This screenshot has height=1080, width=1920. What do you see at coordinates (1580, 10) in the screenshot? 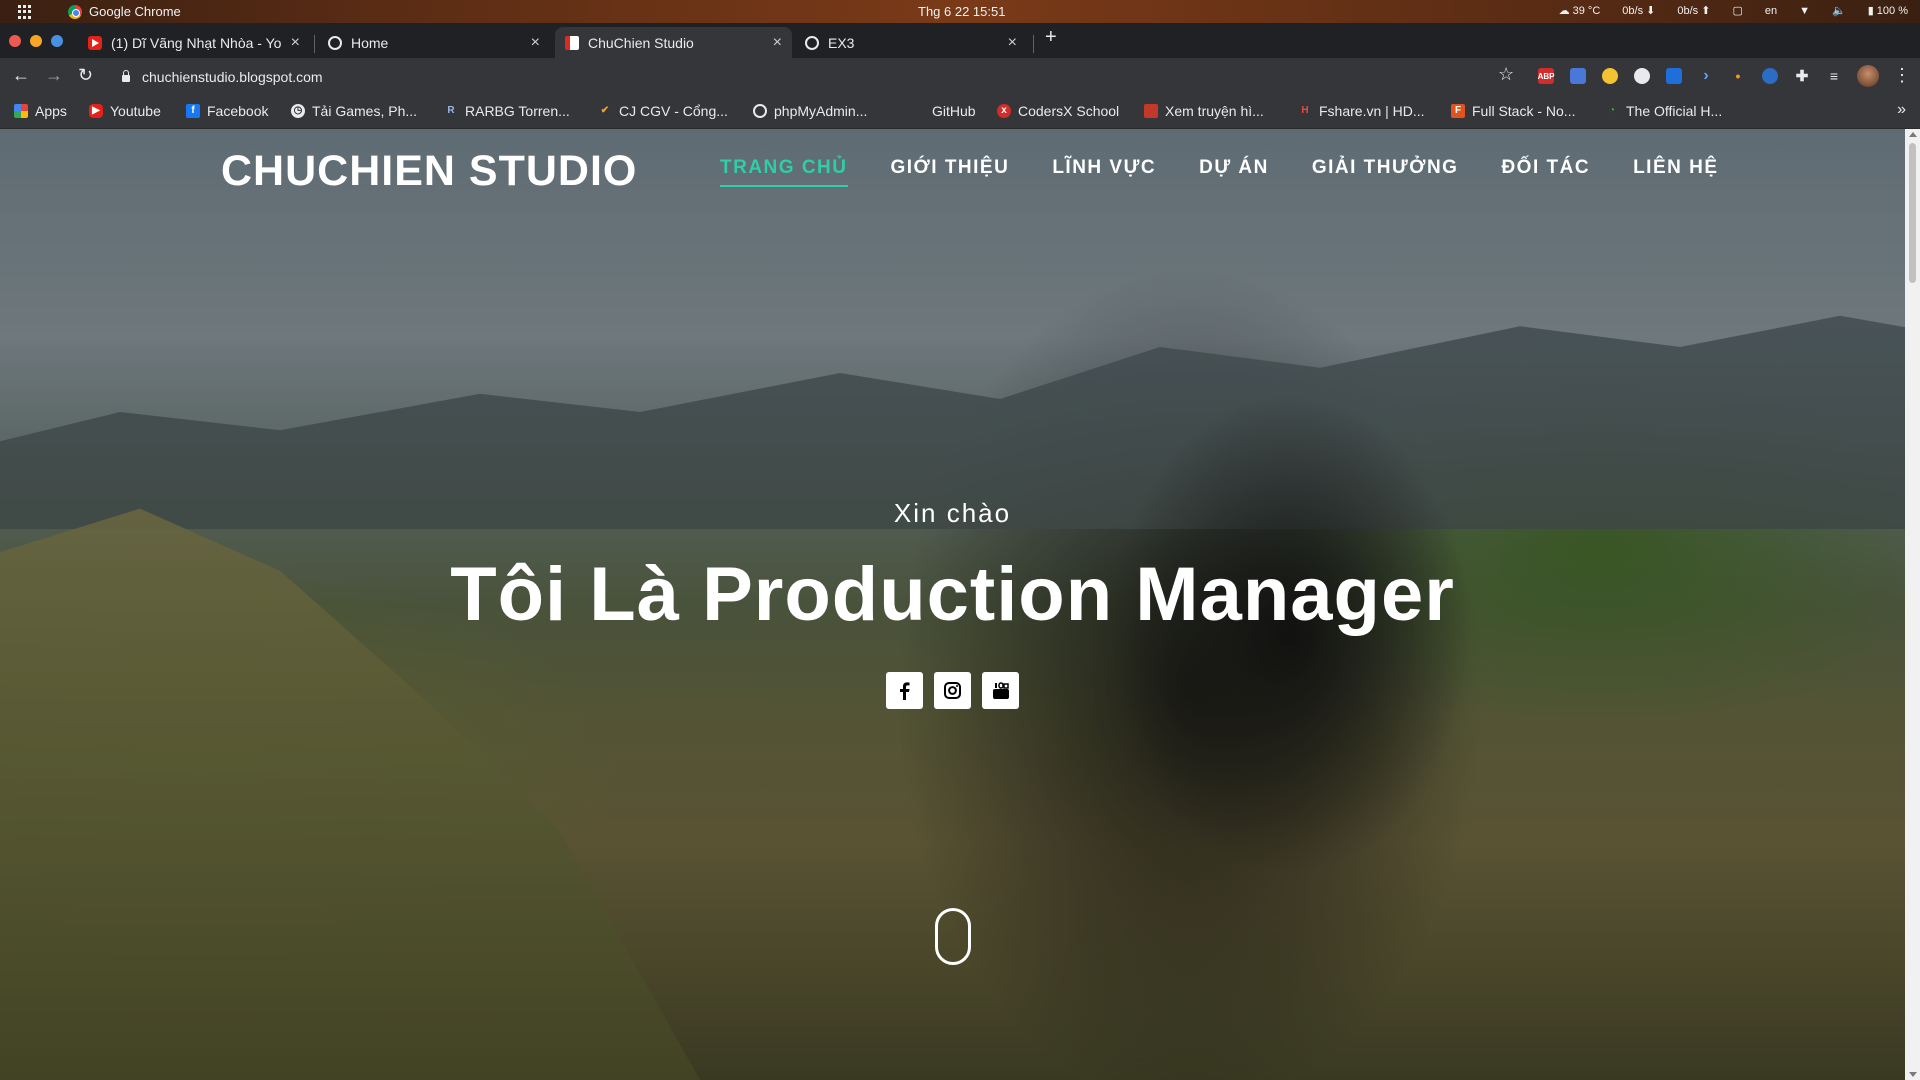
I see `weather-indicator: ☁ 39 °C` at bounding box center [1580, 10].